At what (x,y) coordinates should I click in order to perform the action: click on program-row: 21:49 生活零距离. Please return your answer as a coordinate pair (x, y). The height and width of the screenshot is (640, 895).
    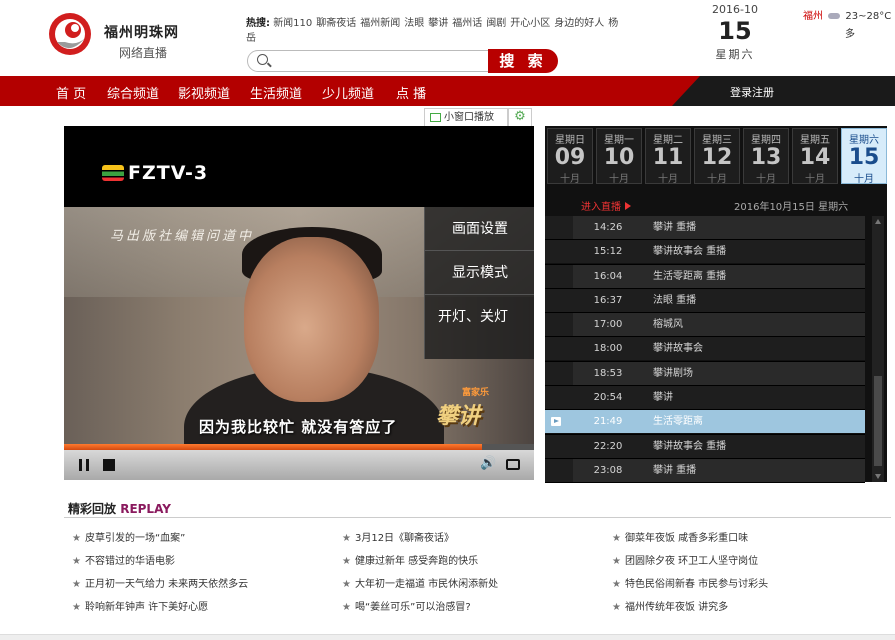
    Looking at the image, I should click on (705, 422).